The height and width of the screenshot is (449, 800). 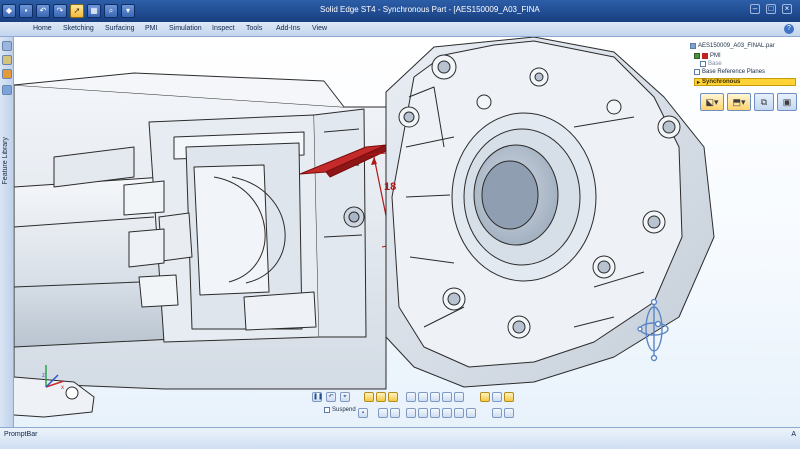 What do you see at coordinates (411, 413) in the screenshot?
I see `option-c-icon` at bounding box center [411, 413].